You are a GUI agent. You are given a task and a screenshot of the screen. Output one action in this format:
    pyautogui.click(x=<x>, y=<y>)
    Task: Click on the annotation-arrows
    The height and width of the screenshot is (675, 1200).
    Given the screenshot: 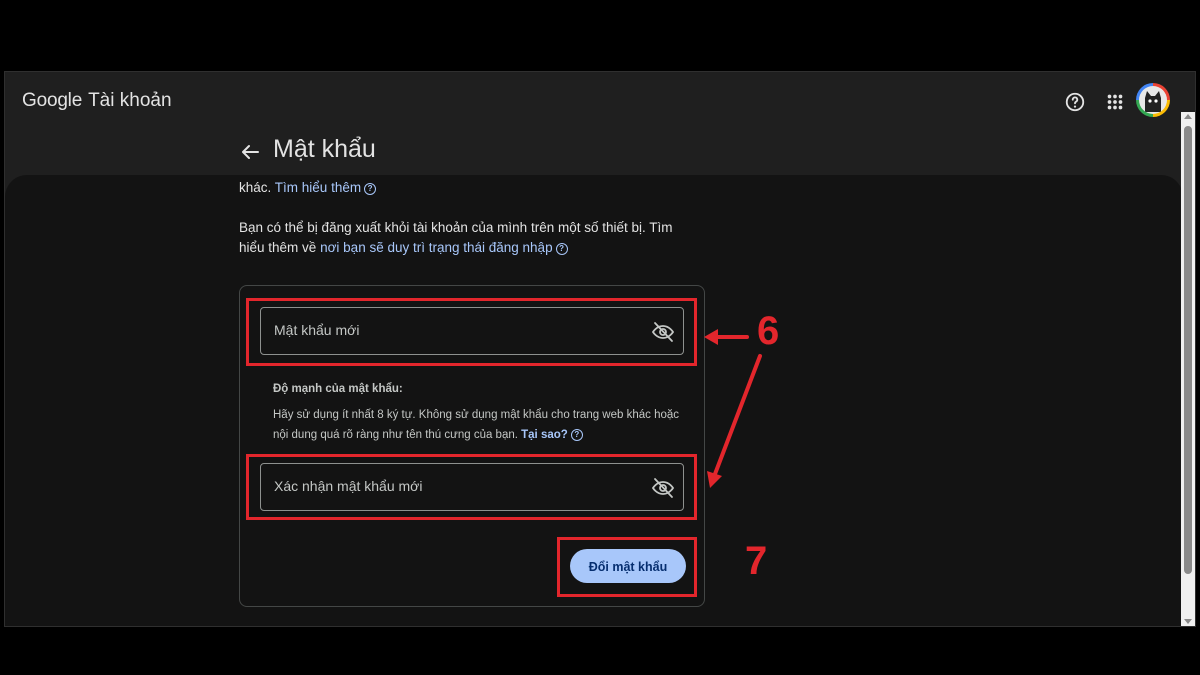 What is the action you would take?
    pyautogui.click(x=733, y=408)
    